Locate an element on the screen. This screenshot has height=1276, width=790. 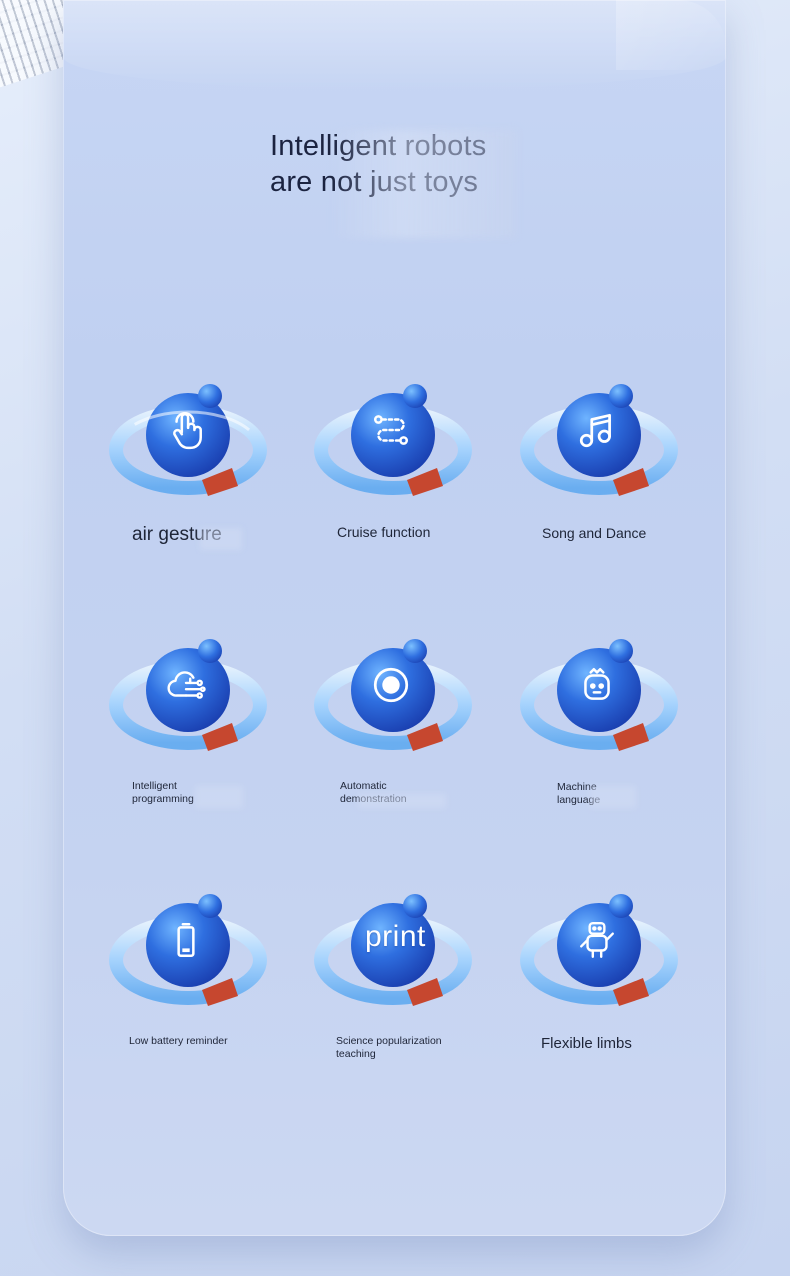
route-path-icon is located at coordinates (391, 430).